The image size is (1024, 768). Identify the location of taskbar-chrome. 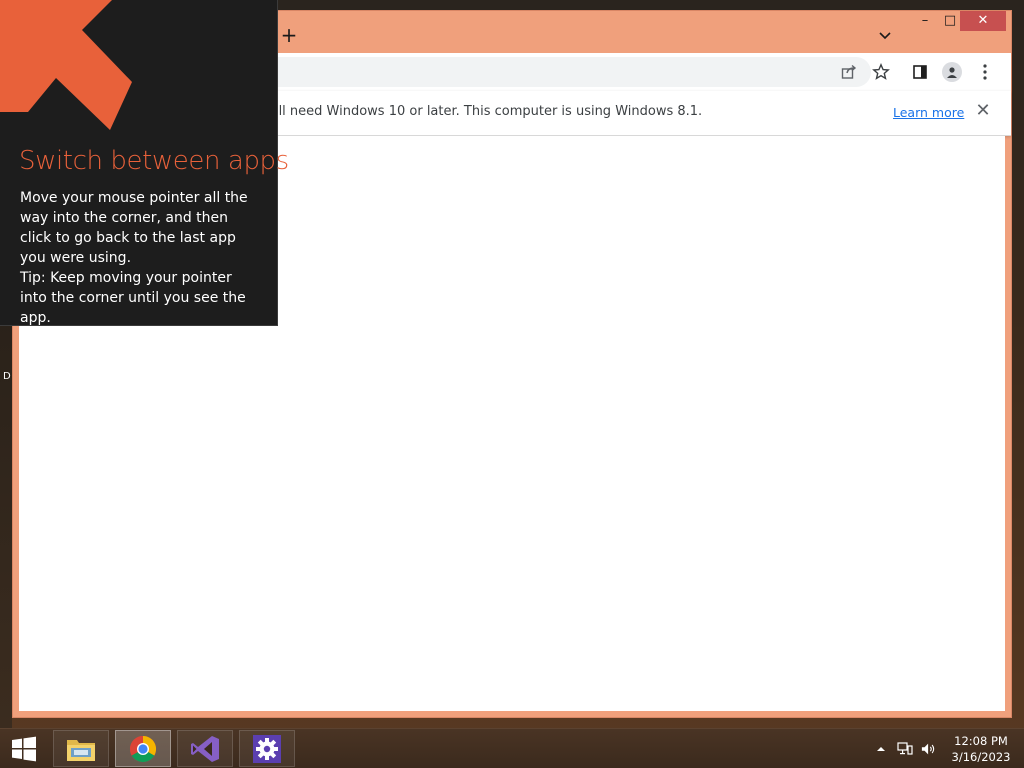
(143, 748).